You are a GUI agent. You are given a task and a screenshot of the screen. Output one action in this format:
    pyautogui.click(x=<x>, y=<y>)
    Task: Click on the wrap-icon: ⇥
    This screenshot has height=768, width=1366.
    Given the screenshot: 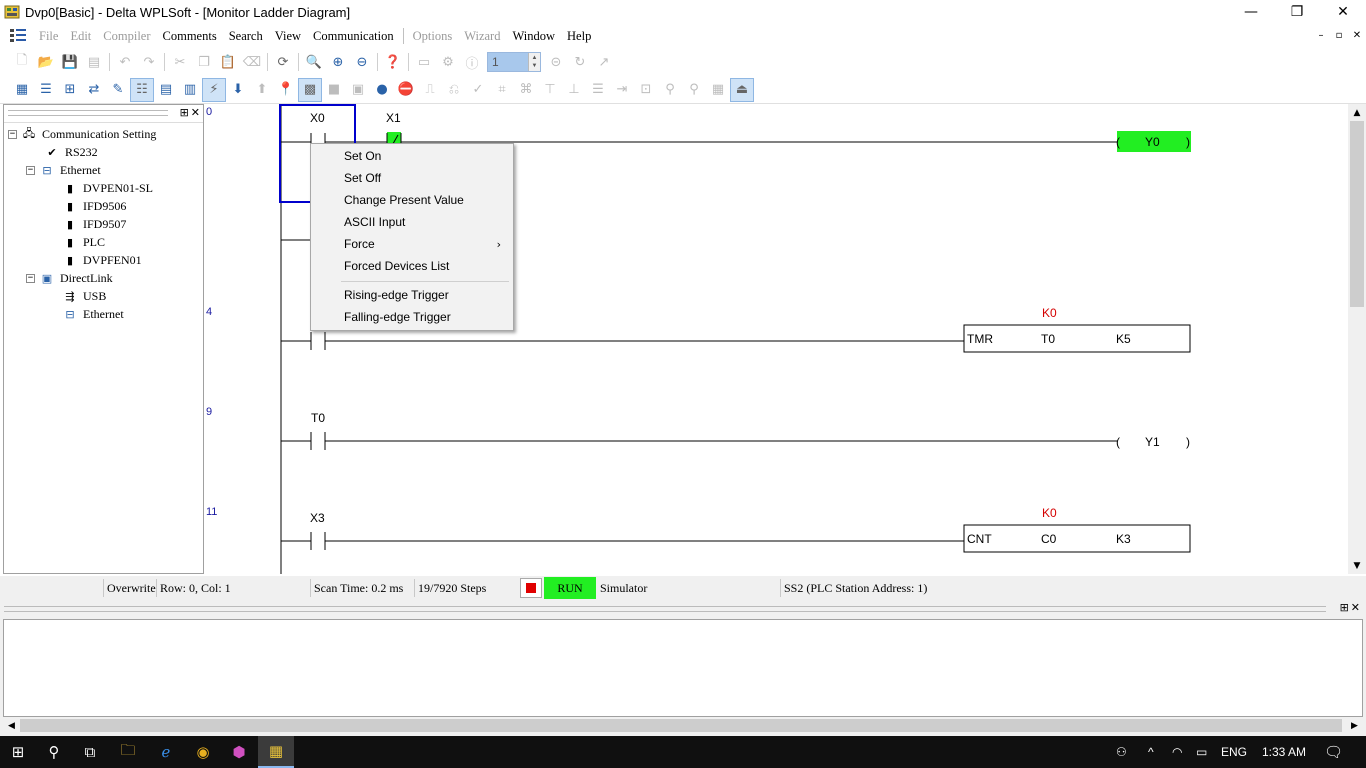 What is the action you would take?
    pyautogui.click(x=622, y=90)
    